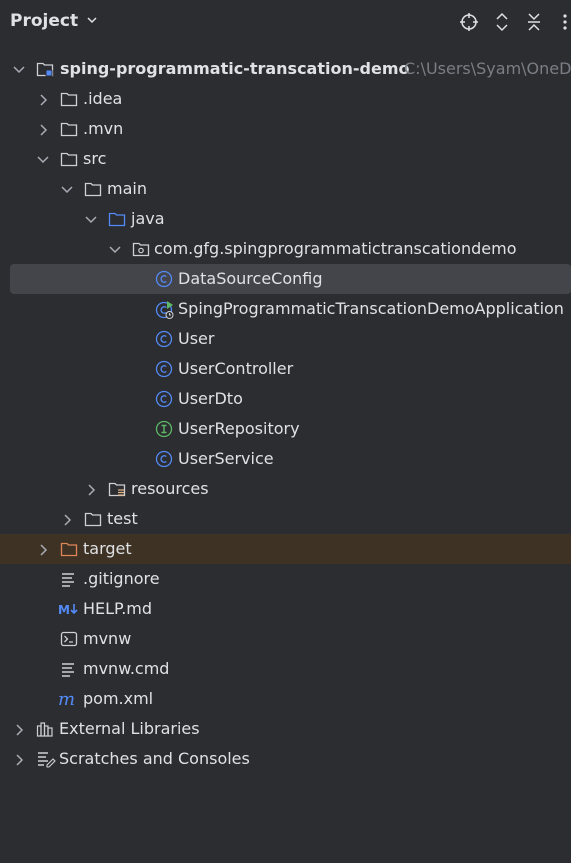 The width and height of the screenshot is (571, 863). Describe the element at coordinates (117, 219) in the screenshot. I see `source-root-folder-icon` at that location.